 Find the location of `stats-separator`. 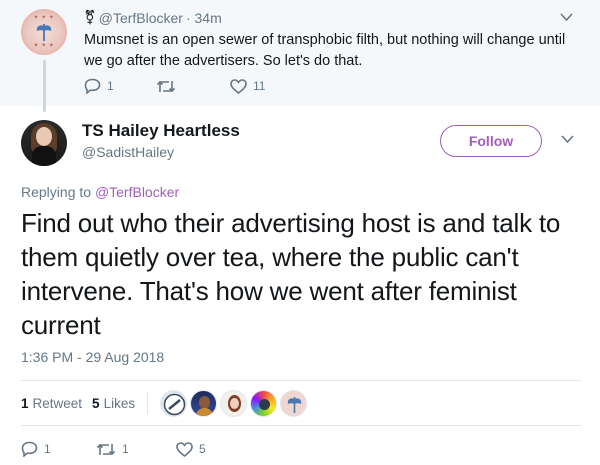

stats-separator is located at coordinates (148, 403).